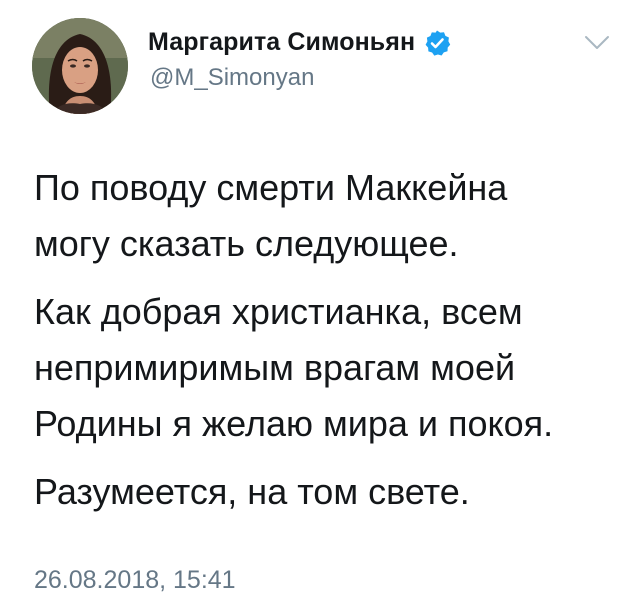 This screenshot has width=638, height=610. What do you see at coordinates (275, 367) in the screenshot?
I see `tweet-line: непримиримым врагам моей` at bounding box center [275, 367].